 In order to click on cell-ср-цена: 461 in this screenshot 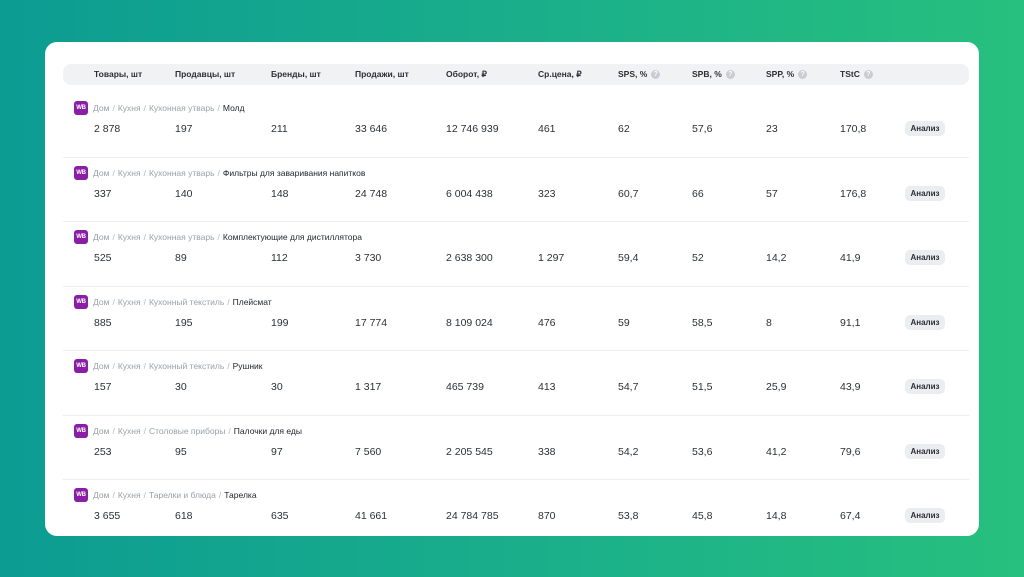, I will do `click(547, 129)`.